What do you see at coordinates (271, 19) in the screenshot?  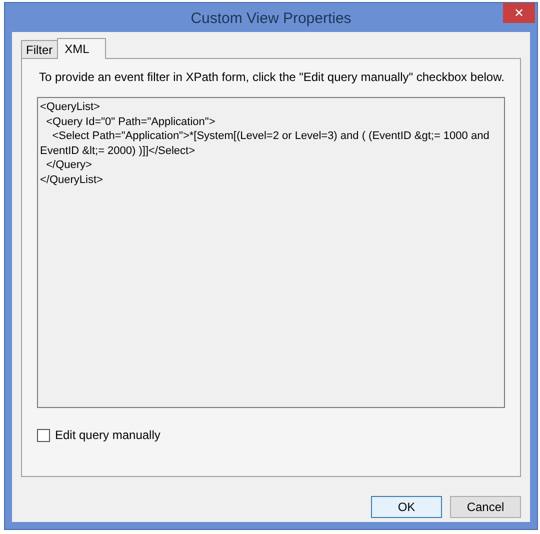 I see `window-title: Custom View Properties` at bounding box center [271, 19].